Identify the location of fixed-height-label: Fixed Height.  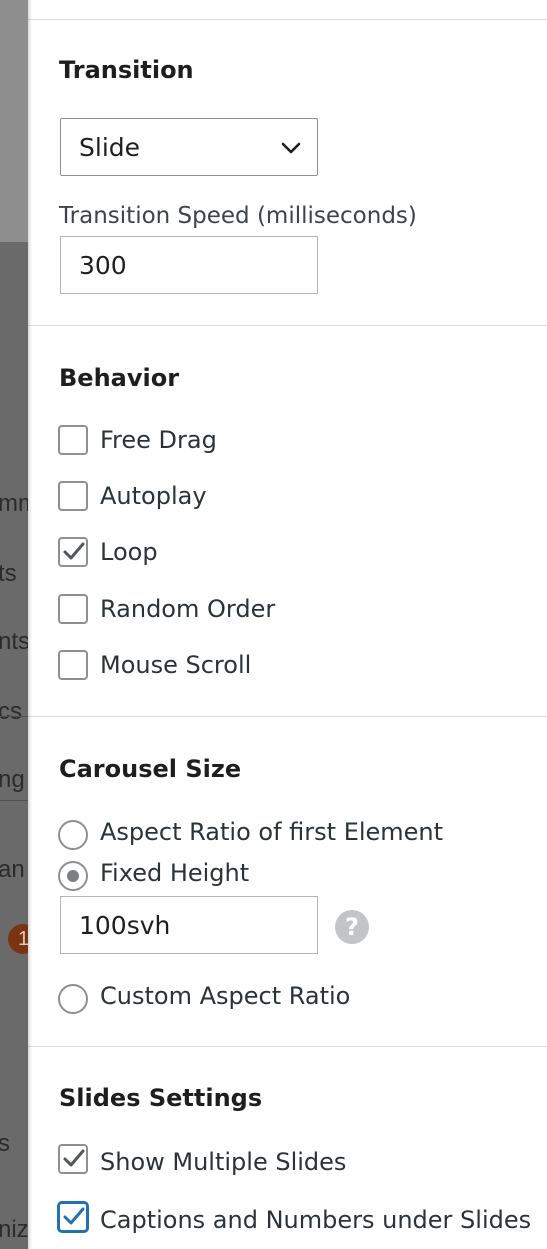
(175, 873).